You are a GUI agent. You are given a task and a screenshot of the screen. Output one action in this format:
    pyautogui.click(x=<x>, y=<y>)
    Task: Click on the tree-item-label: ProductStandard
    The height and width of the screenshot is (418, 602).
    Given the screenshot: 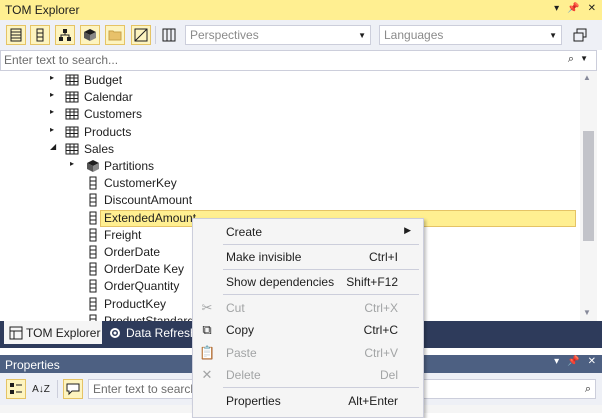 What is the action you would take?
    pyautogui.click(x=149, y=317)
    